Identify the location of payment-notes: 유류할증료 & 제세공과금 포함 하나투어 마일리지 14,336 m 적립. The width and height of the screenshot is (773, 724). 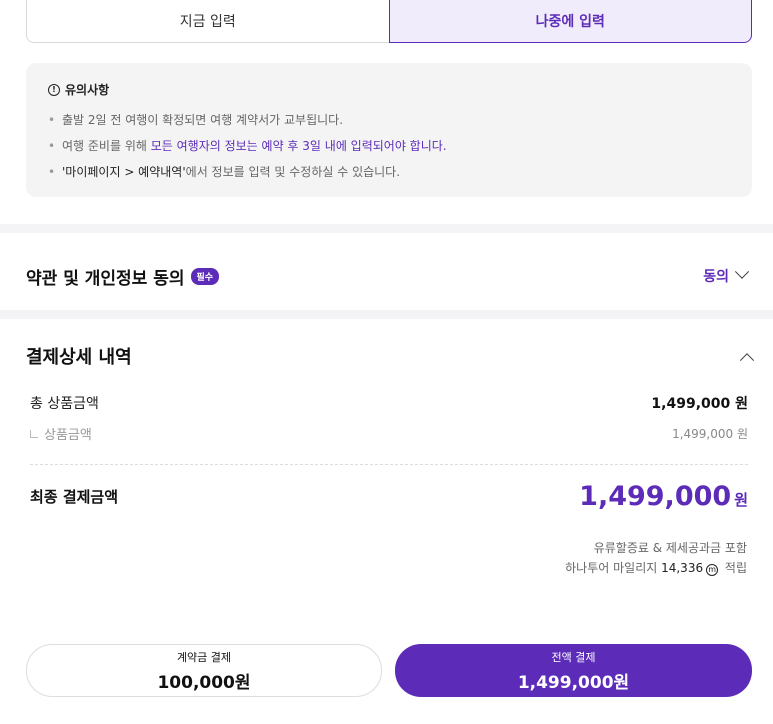
(656, 558).